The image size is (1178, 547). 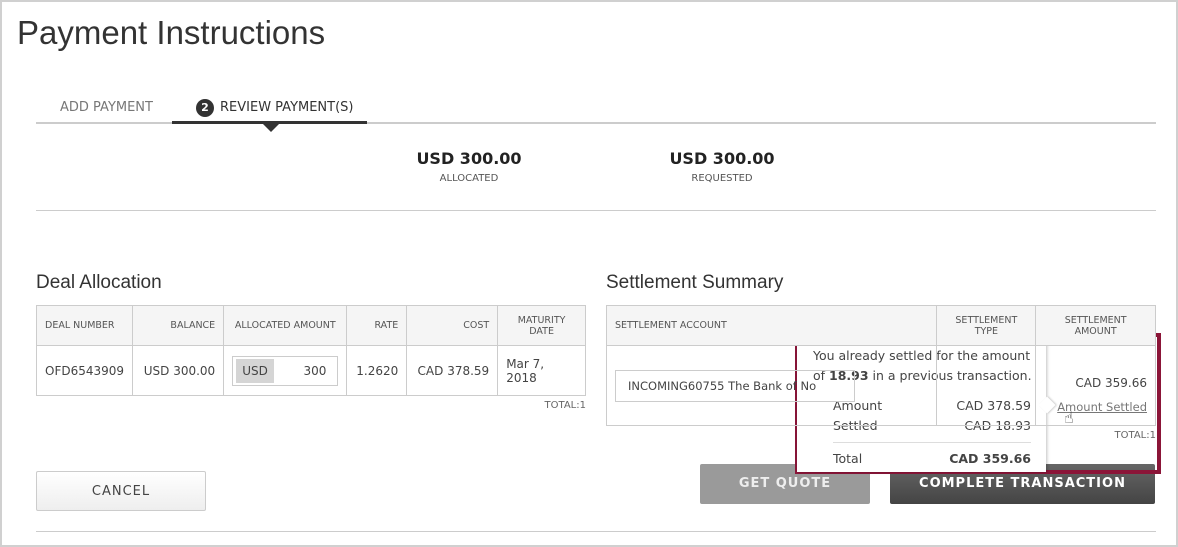 I want to click on divider, so click(x=596, y=210).